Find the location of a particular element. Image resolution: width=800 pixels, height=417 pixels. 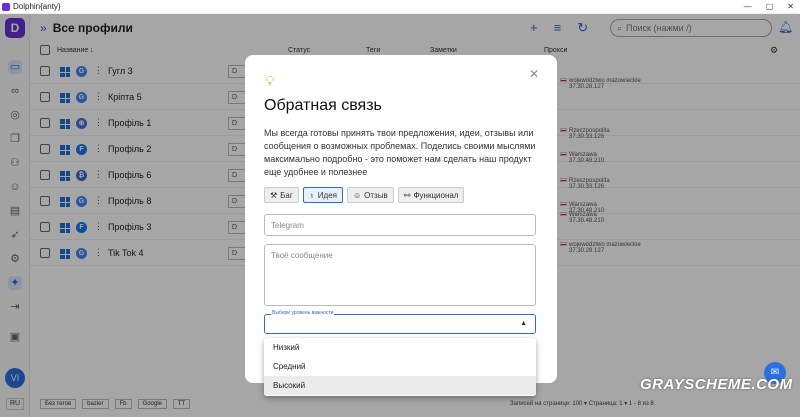

importance-label: Выбери уровень важности is located at coordinates (303, 313).